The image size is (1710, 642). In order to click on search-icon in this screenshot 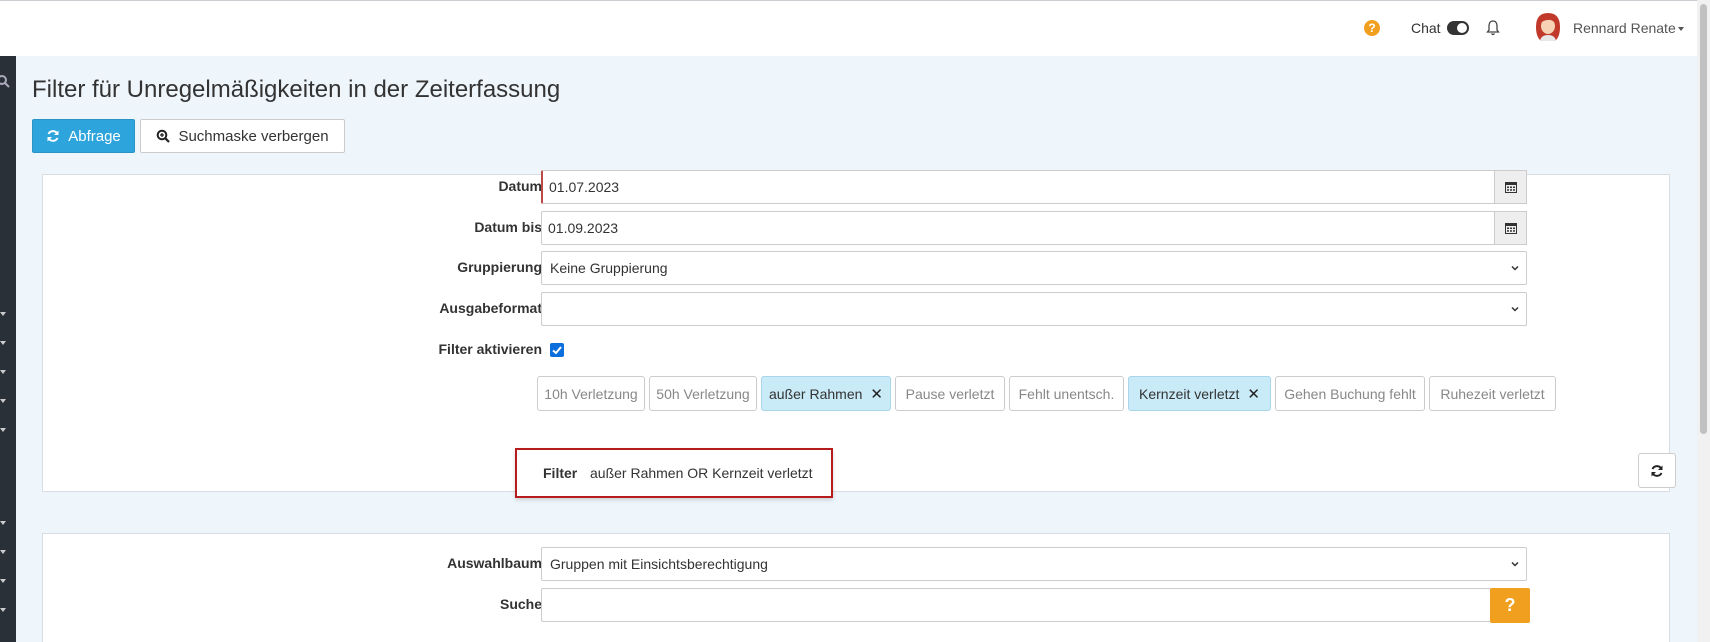, I will do `click(5, 81)`.